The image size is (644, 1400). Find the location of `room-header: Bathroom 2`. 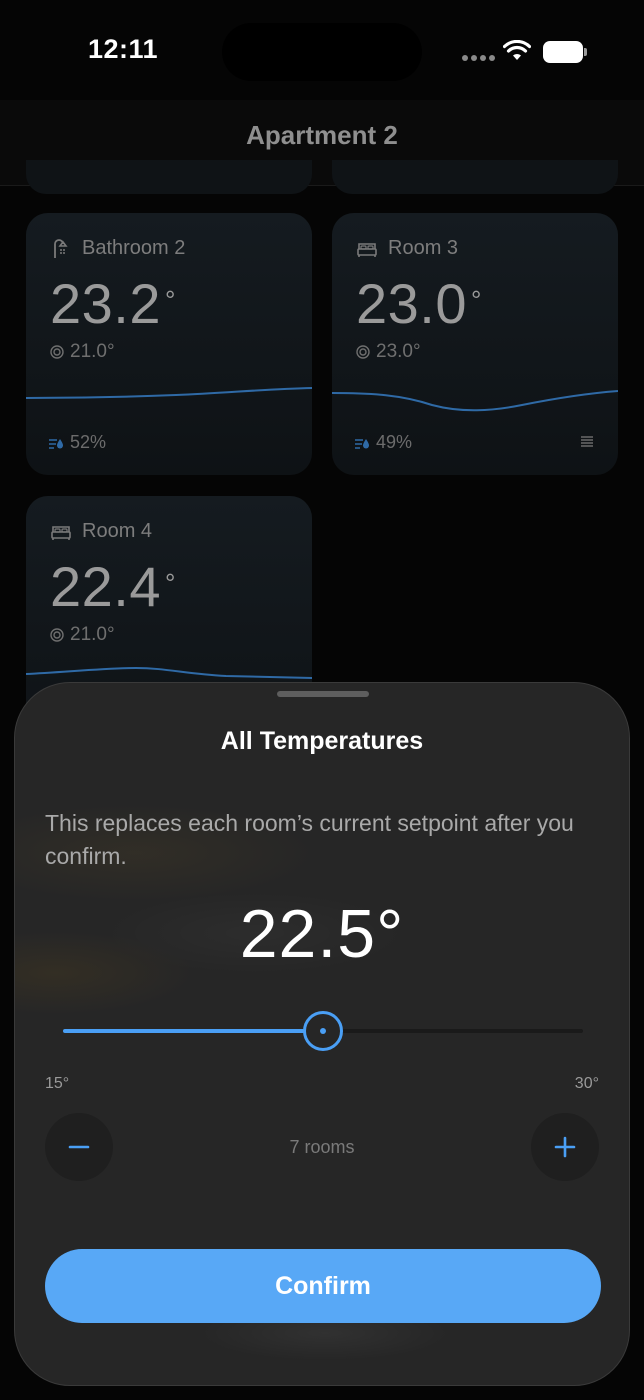

room-header: Bathroom 2 is located at coordinates (117, 248).